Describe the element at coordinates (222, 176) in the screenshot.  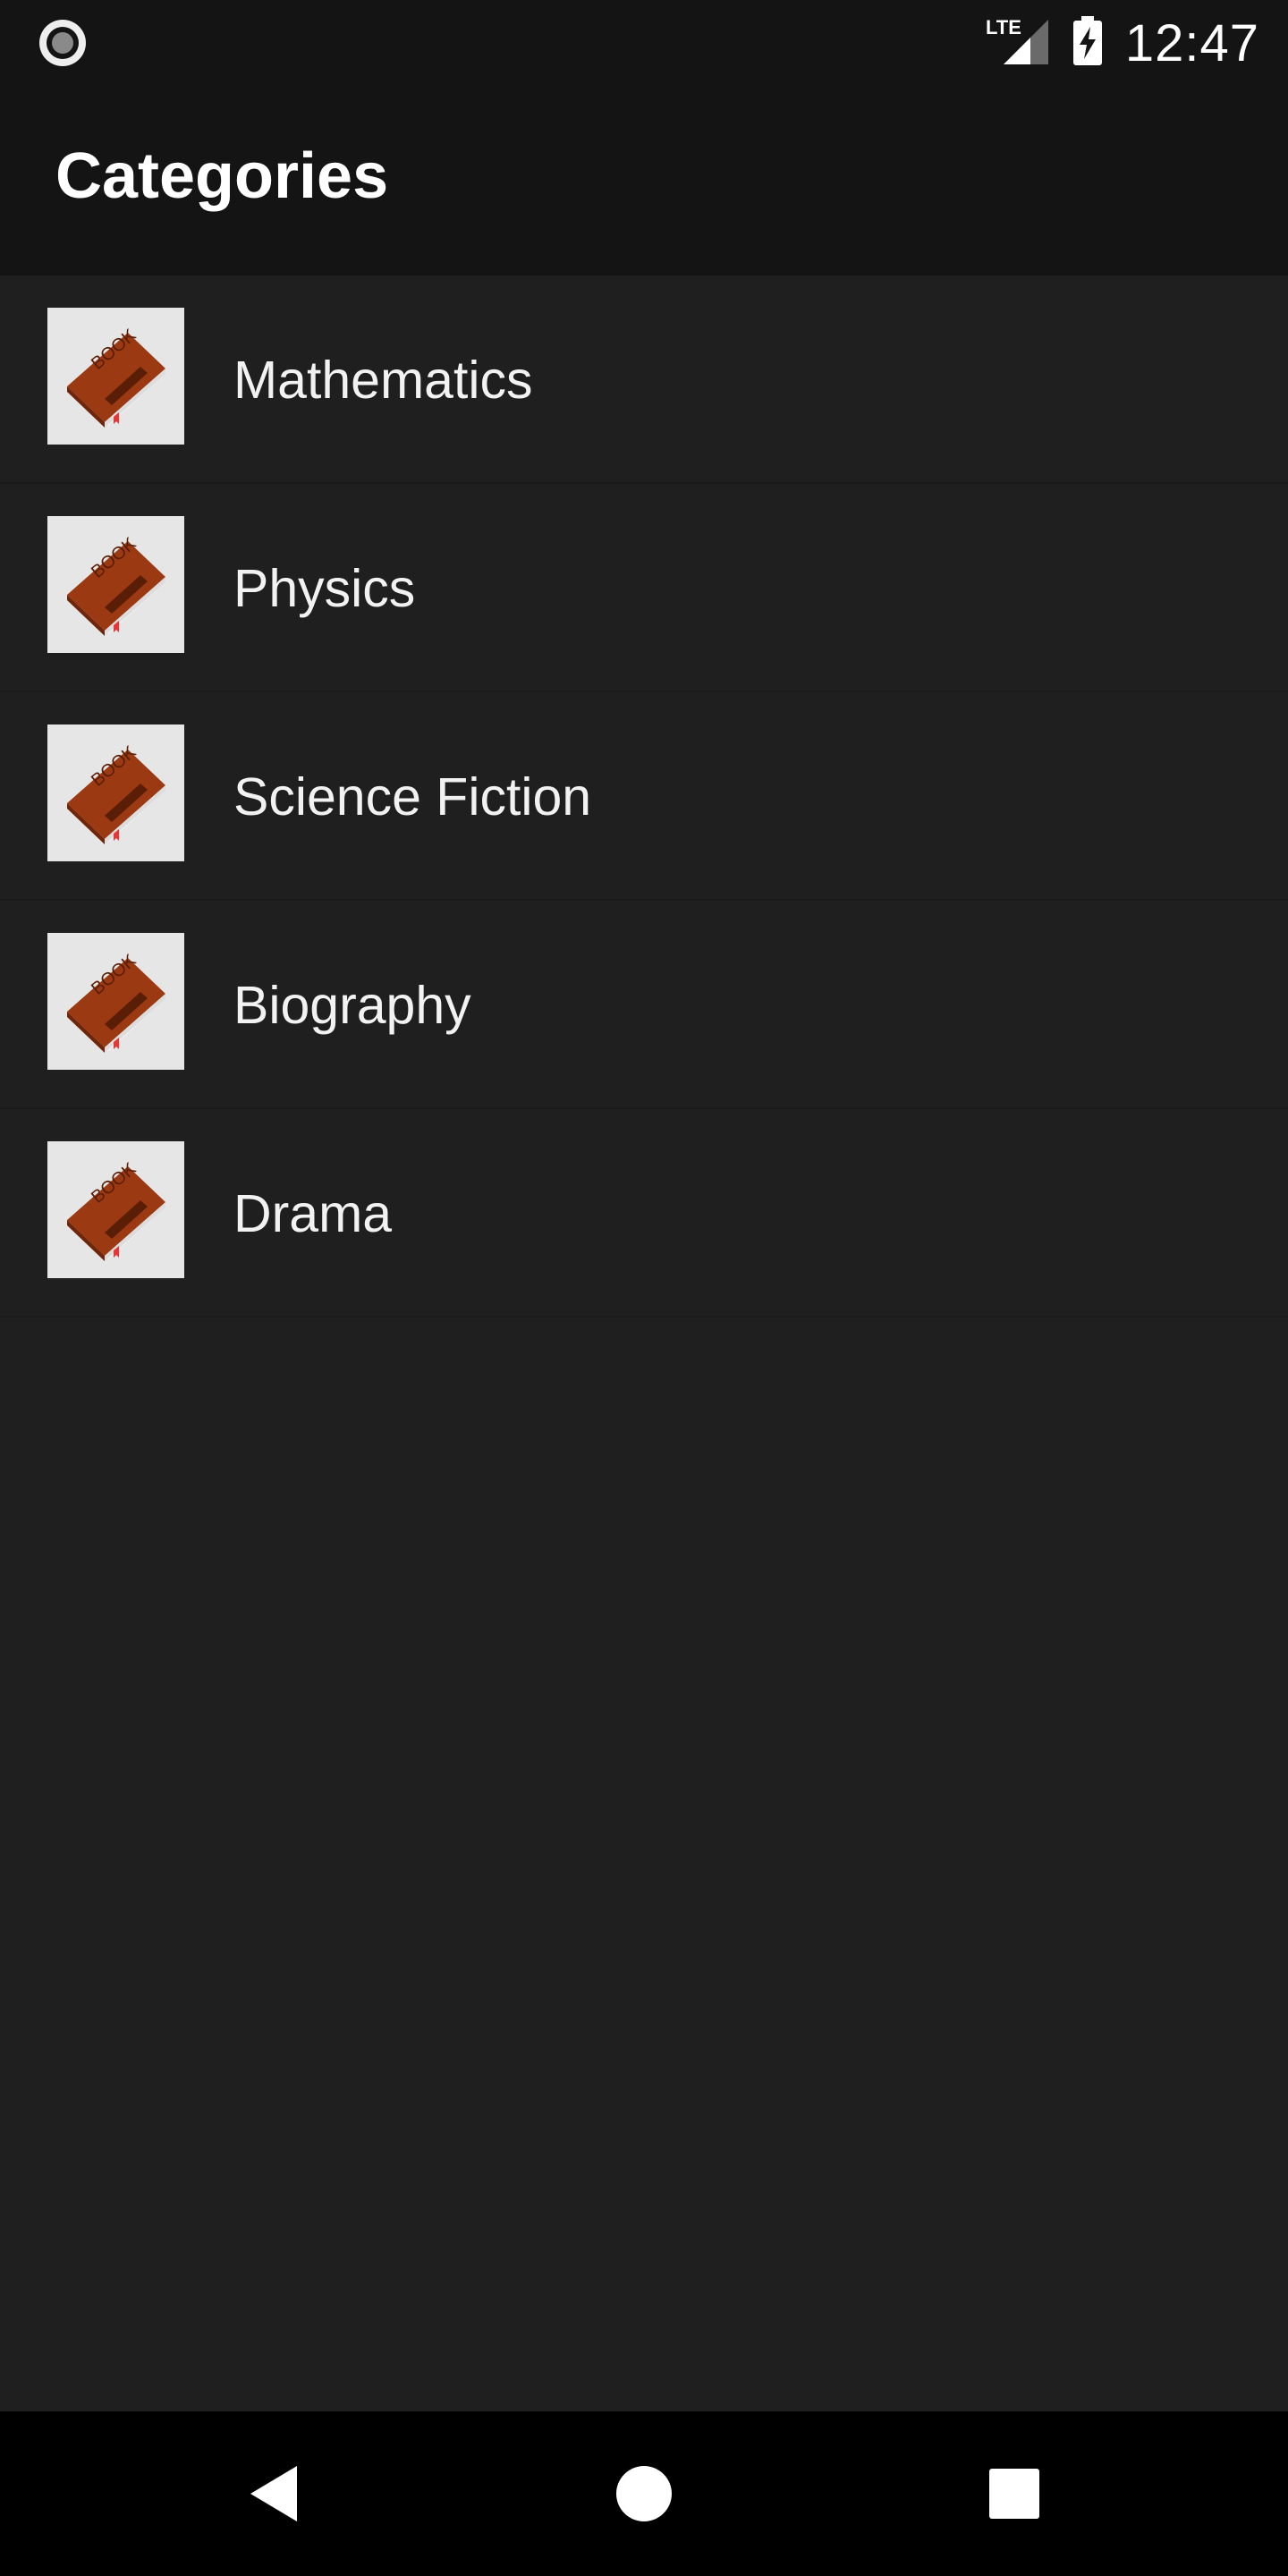
I see `page-title: Categories` at that location.